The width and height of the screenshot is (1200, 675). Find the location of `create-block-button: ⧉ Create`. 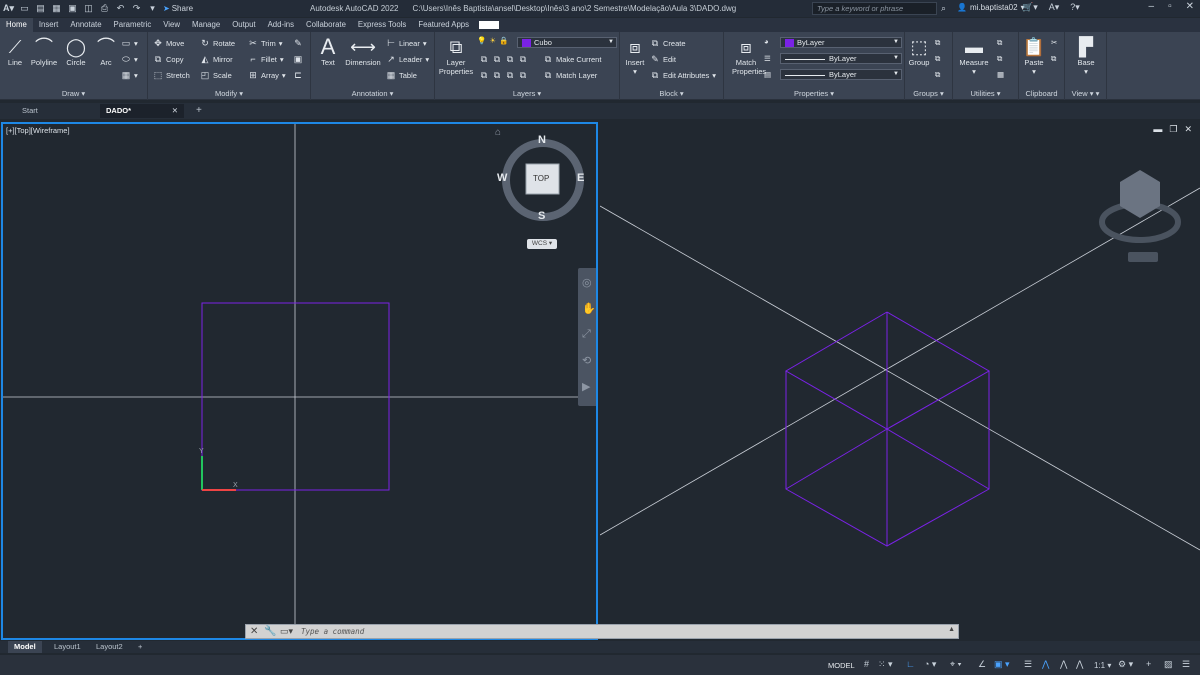

create-block-button: ⧉ Create is located at coordinates (668, 43).